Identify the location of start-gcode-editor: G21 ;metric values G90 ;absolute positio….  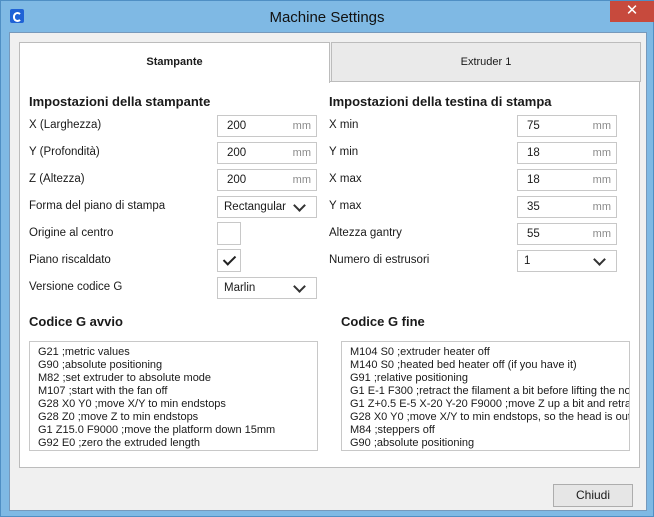
(173, 396).